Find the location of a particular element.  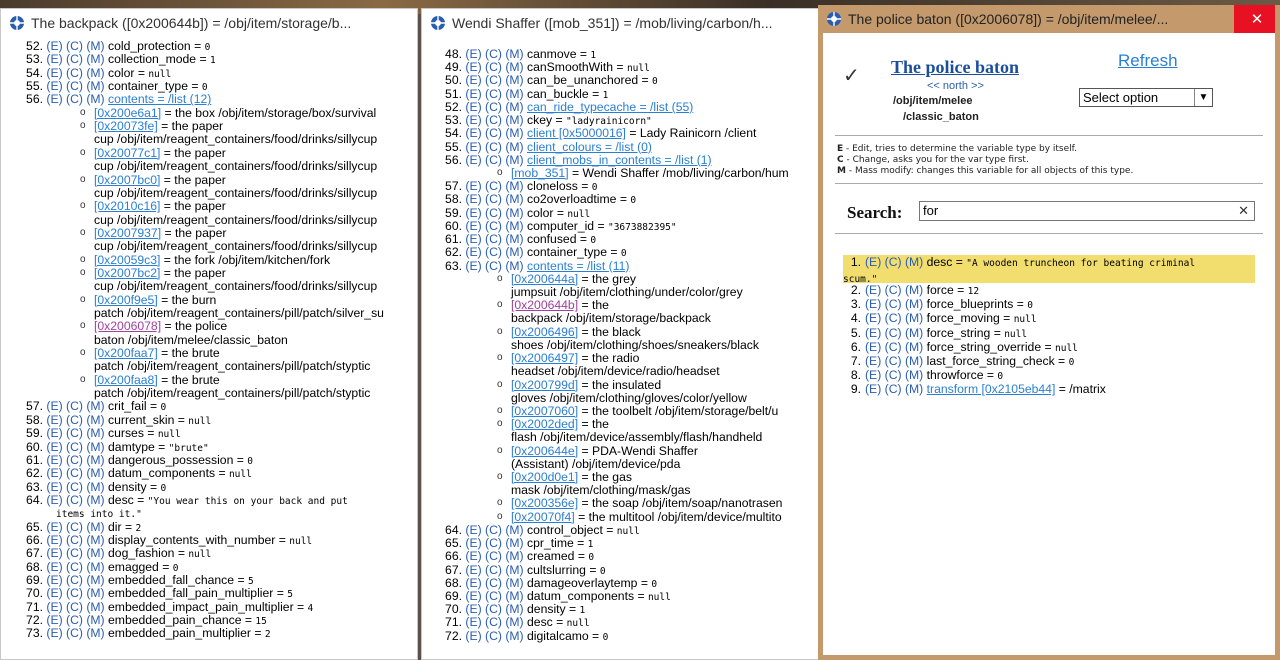

reference-link: [0x2007bc0] is located at coordinates (127, 180).